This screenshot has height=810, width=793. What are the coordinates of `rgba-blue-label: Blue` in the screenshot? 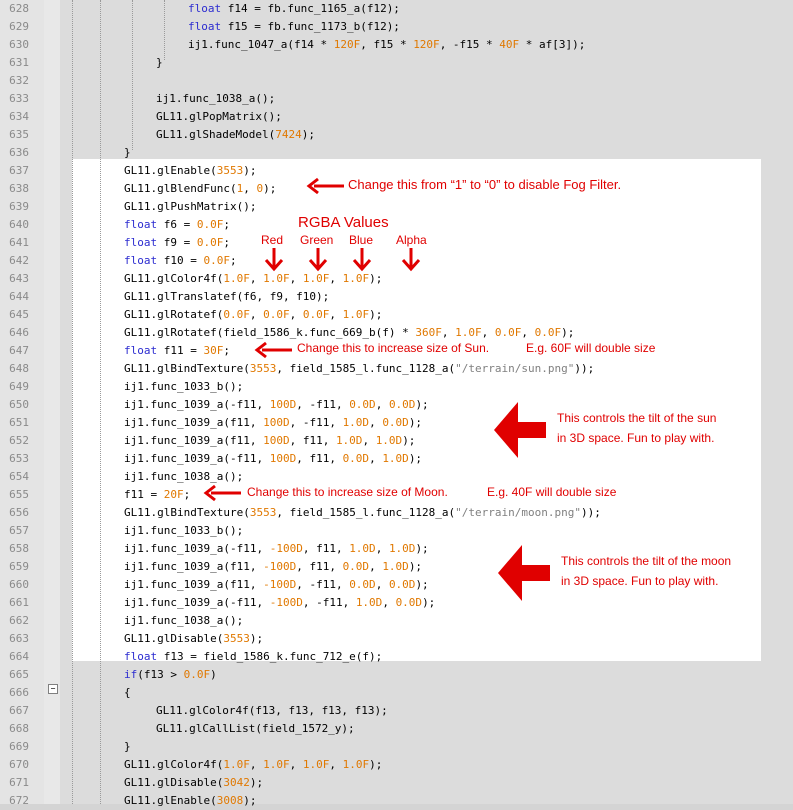 It's located at (361, 240).